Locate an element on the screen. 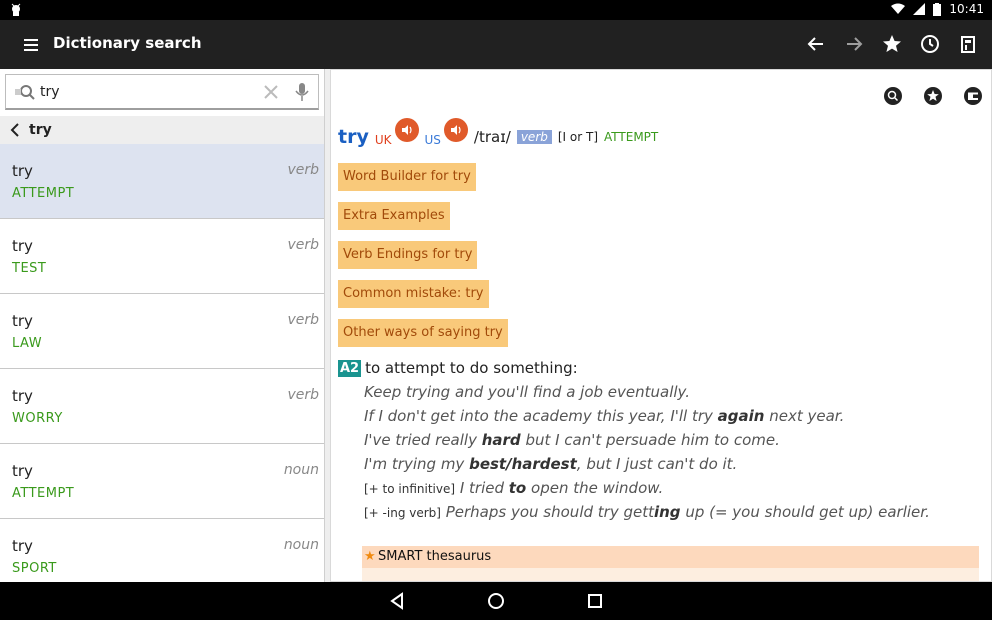  recents-icon is located at coordinates (595, 601).